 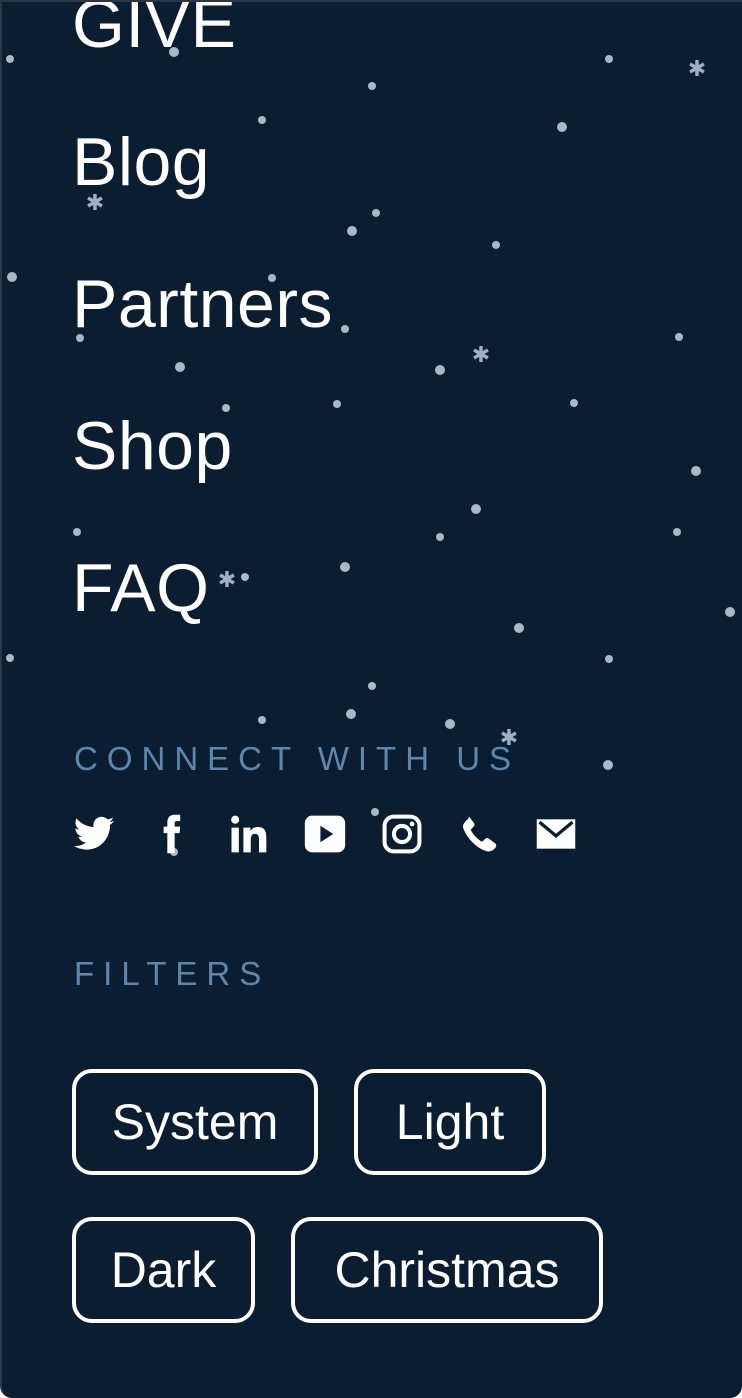 What do you see at coordinates (450, 1122) in the screenshot?
I see `filter-light-button: Light` at bounding box center [450, 1122].